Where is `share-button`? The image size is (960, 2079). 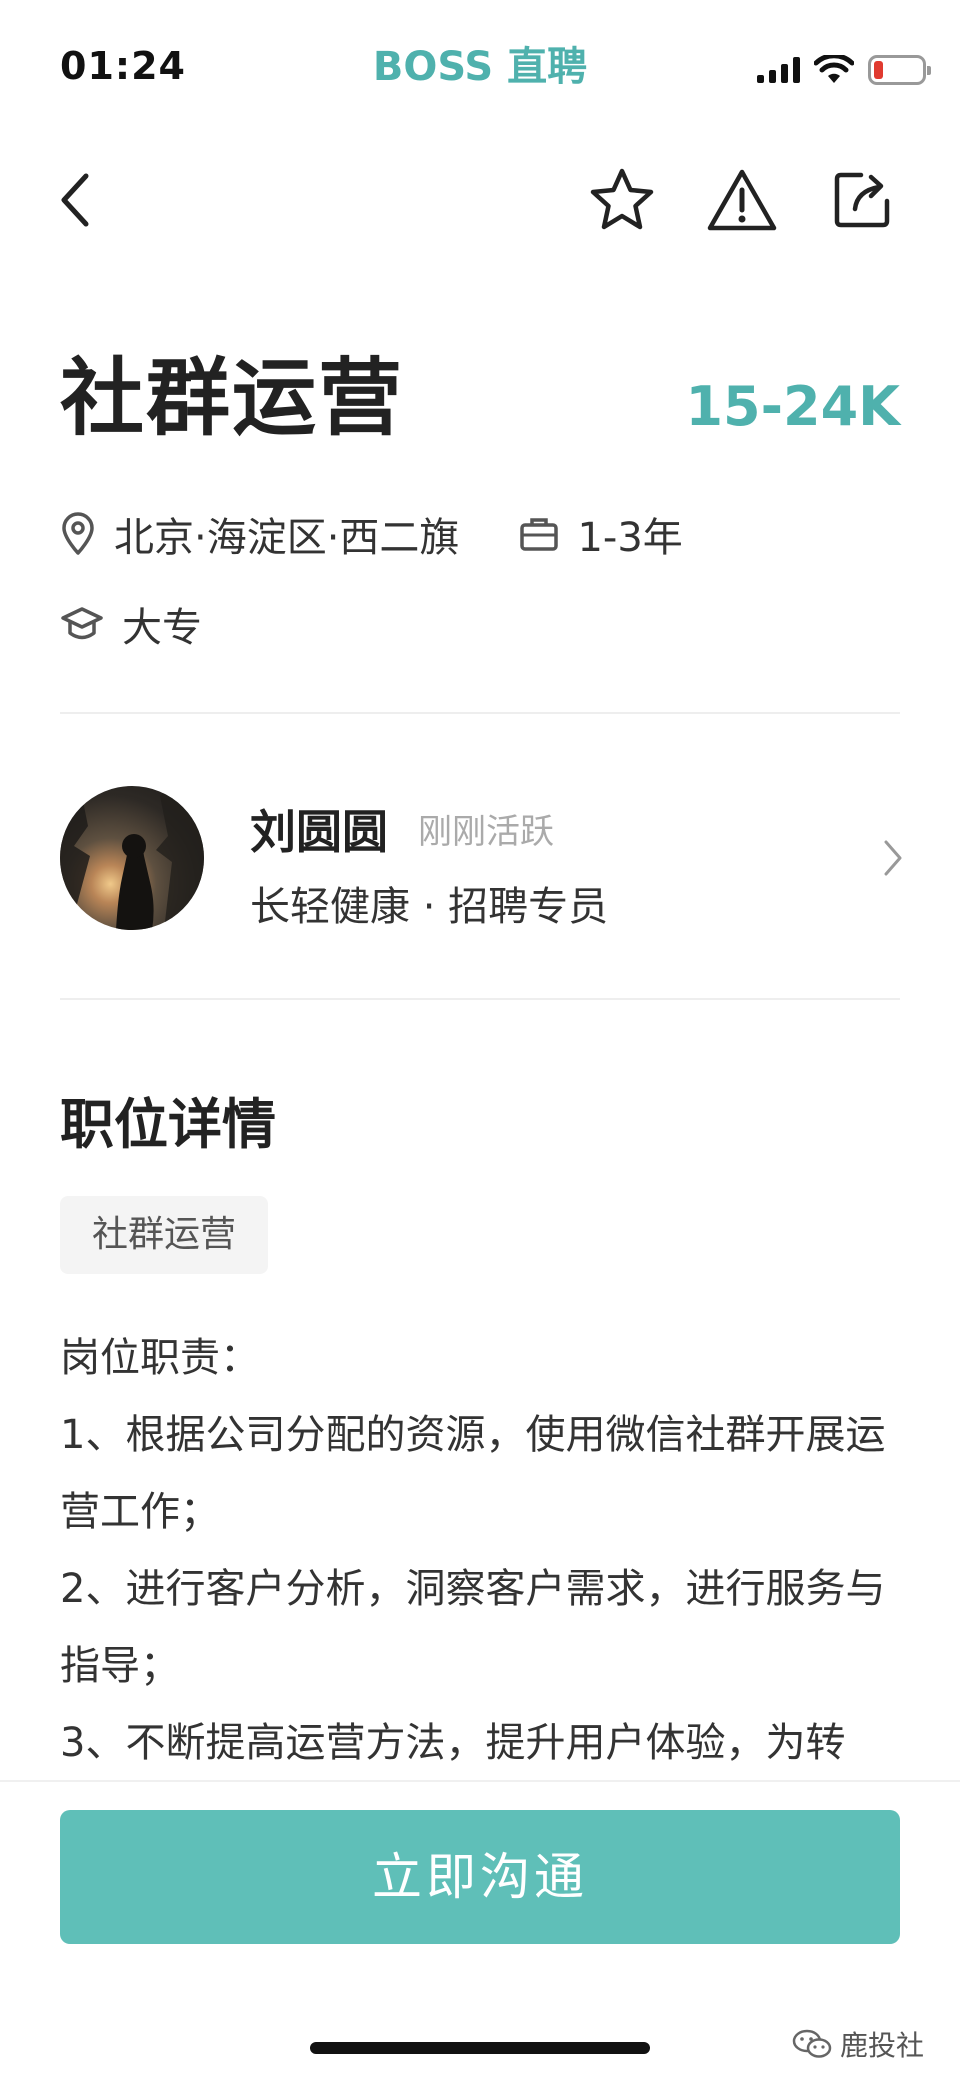 share-button is located at coordinates (862, 200).